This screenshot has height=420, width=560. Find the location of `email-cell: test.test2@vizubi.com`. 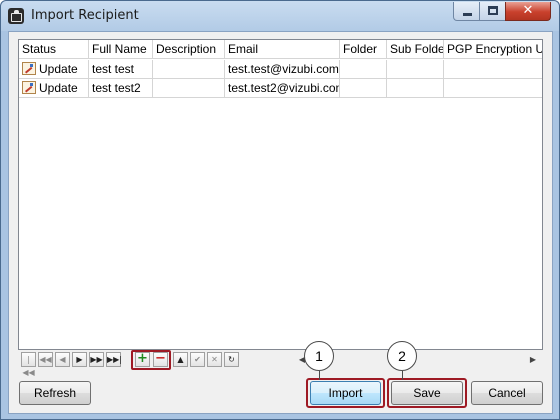

email-cell: test.test2@vizubi.com is located at coordinates (282, 88).